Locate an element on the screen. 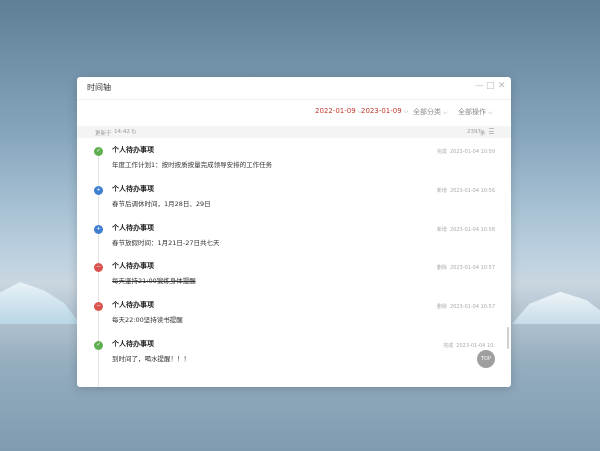  item-meta: 新增 2023-01-04 10:56 is located at coordinates (466, 190).